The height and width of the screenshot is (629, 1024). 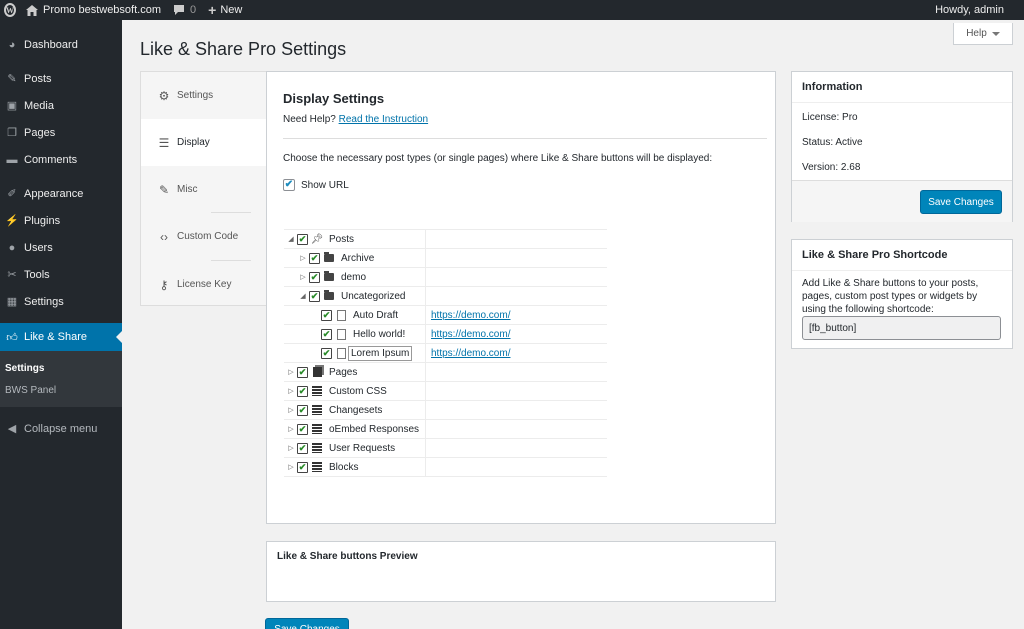 What do you see at coordinates (976, 33) in the screenshot?
I see `help-label: Help` at bounding box center [976, 33].